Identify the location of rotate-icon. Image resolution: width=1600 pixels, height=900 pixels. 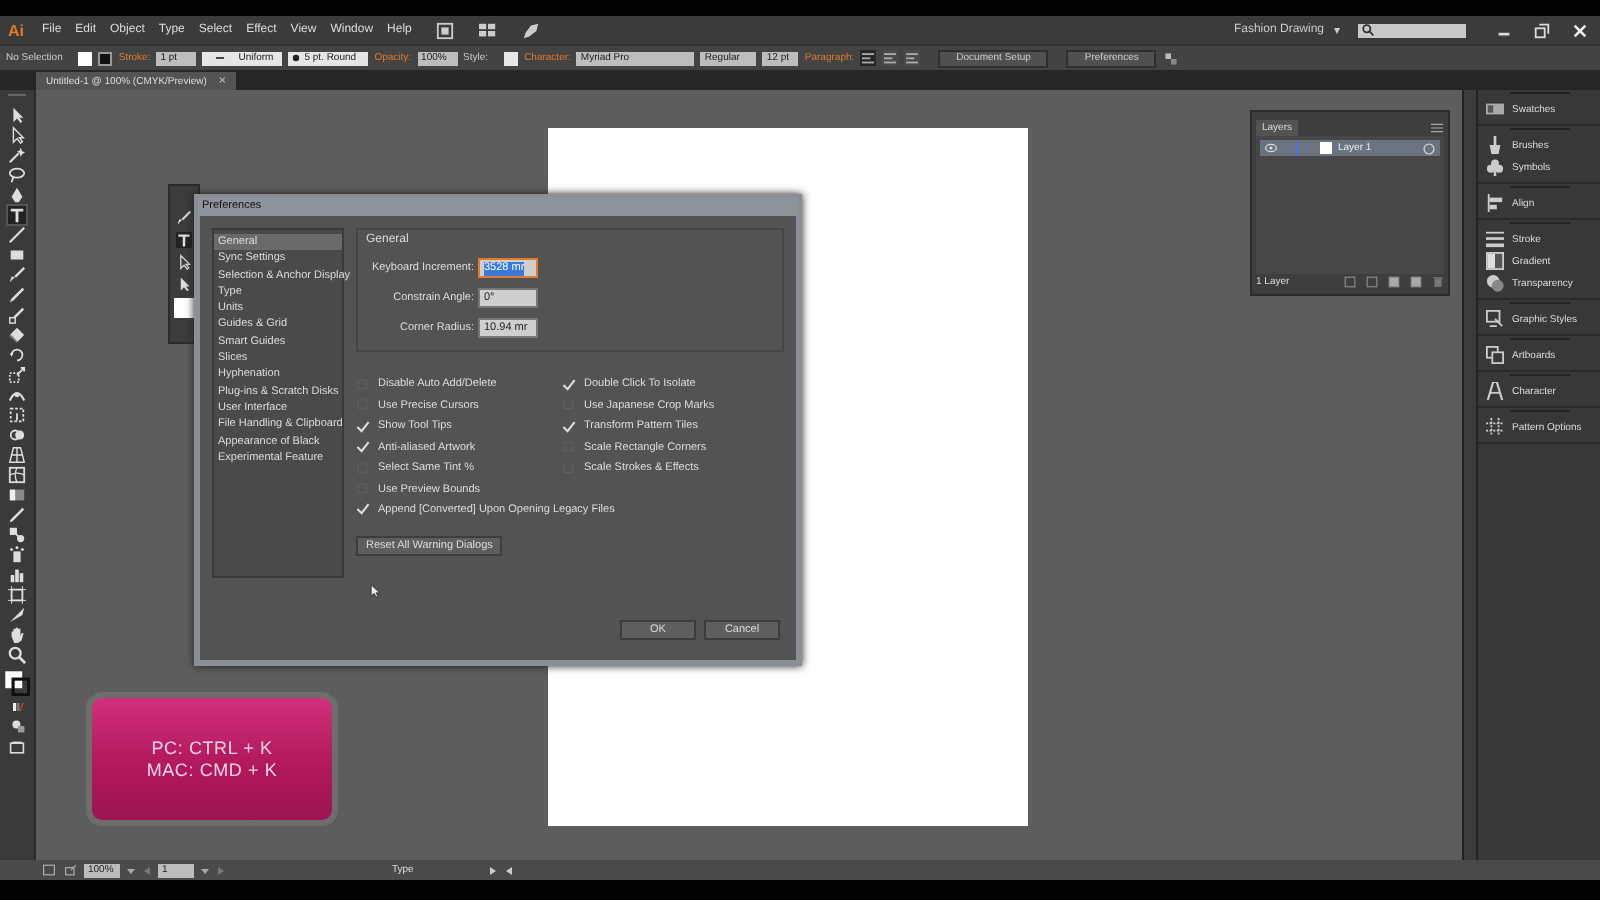
(17, 355).